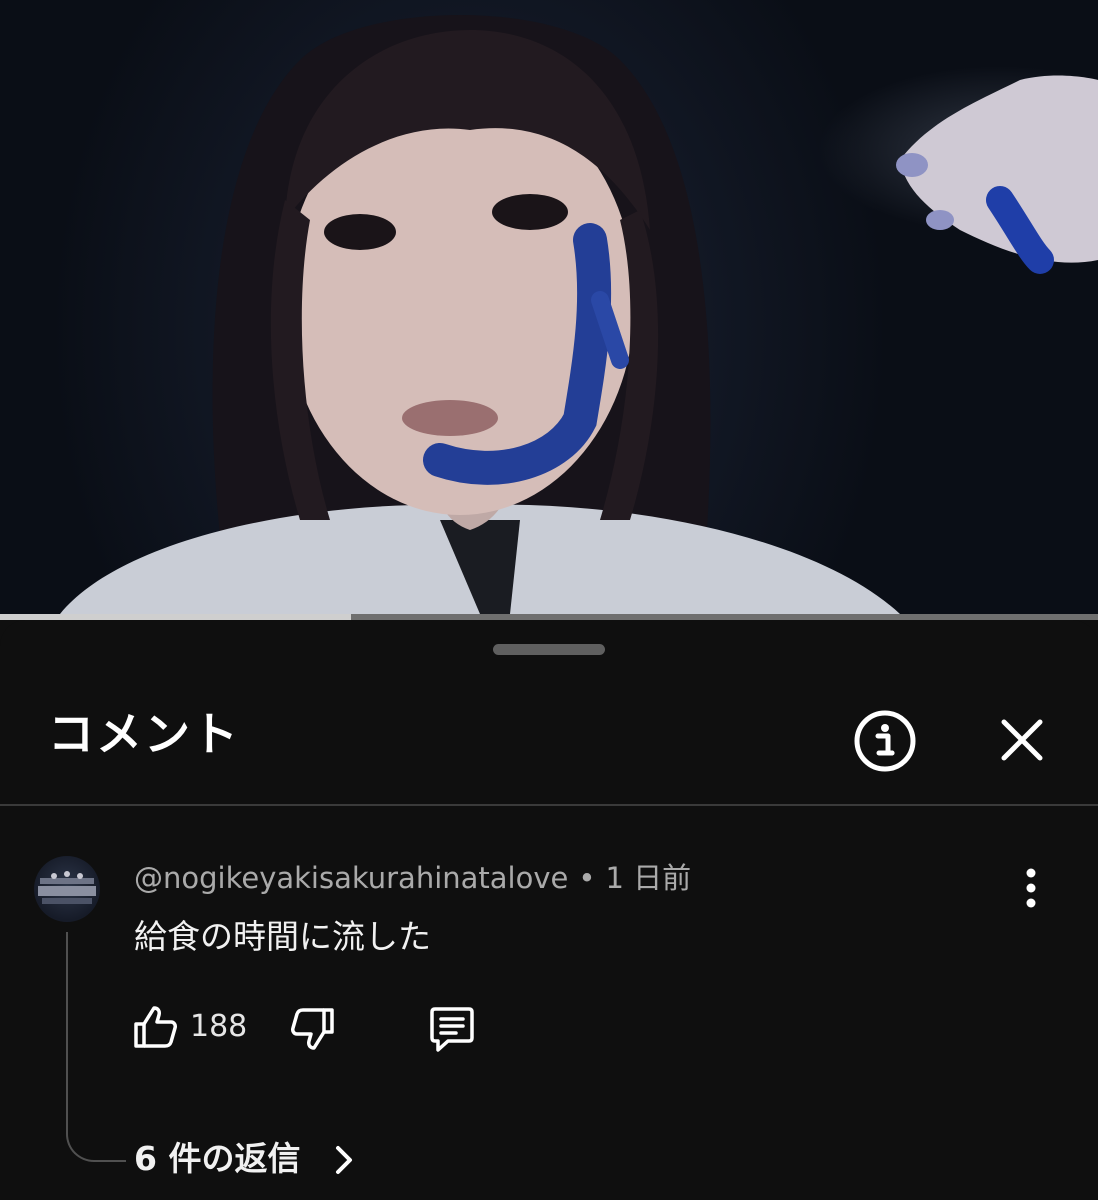 The width and height of the screenshot is (1098, 1200). What do you see at coordinates (351, 878) in the screenshot?
I see `comment-author: @nogikeyakisakurahinatalove` at bounding box center [351, 878].